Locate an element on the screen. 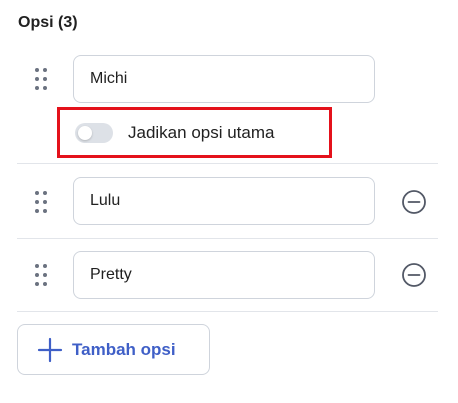 The width and height of the screenshot is (458, 403). primary-option-label: Jadikan opsi utama is located at coordinates (201, 132).